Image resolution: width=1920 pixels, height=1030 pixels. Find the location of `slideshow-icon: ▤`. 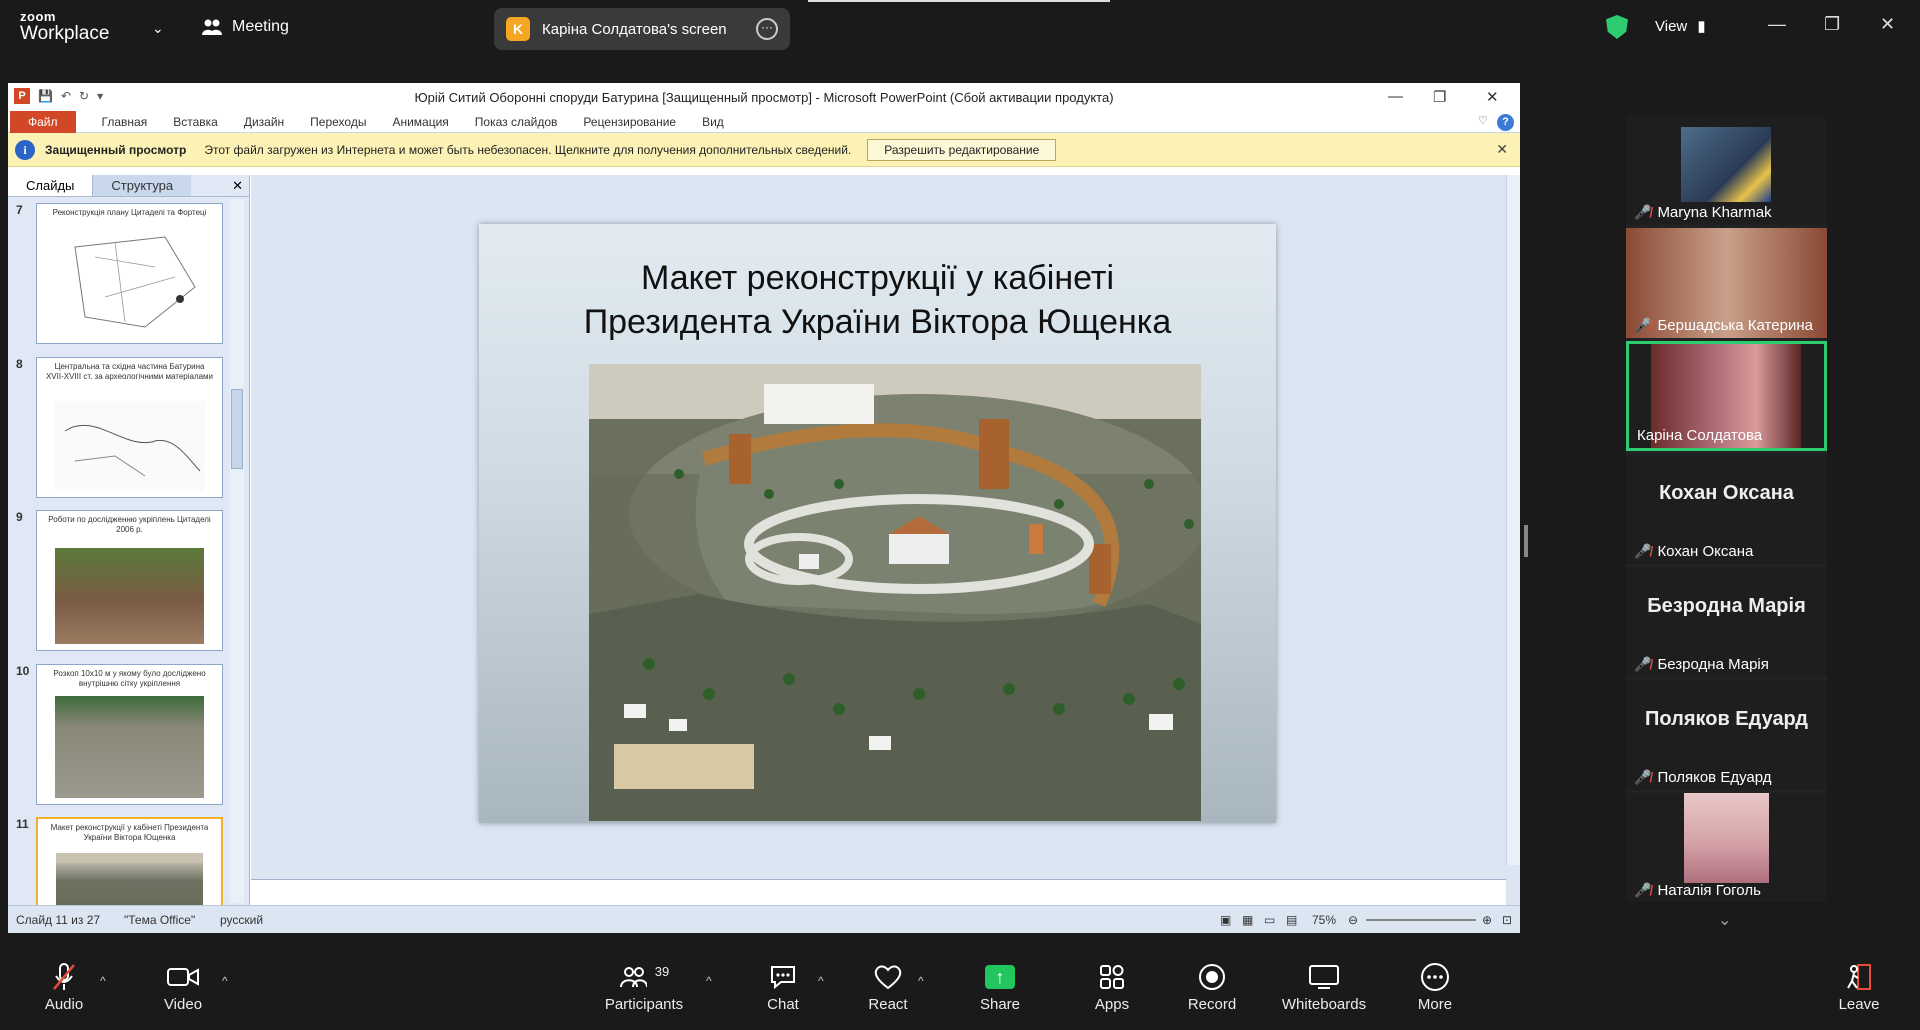

slideshow-icon: ▤ is located at coordinates (1291, 920).